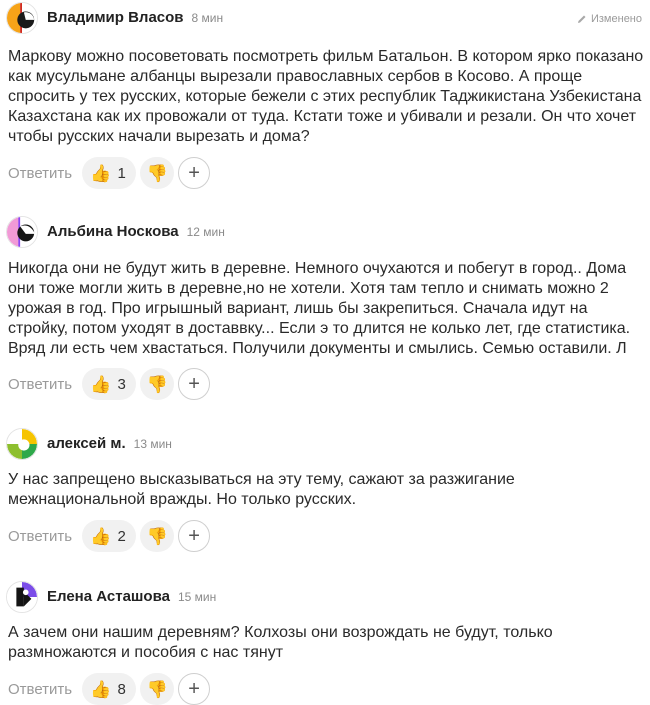  What do you see at coordinates (326, 234) in the screenshot?
I see `comment-header: Альбина Носкова 12 мин` at bounding box center [326, 234].